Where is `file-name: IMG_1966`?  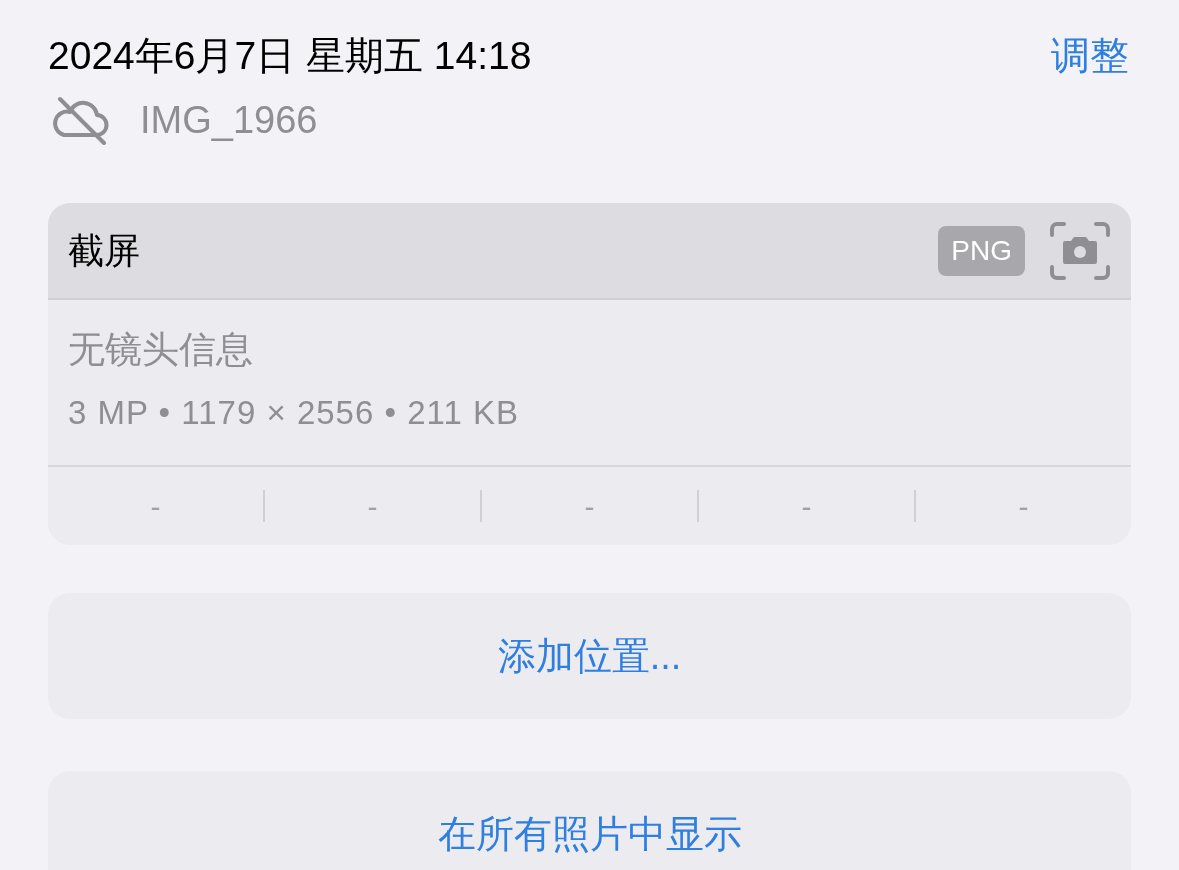
file-name: IMG_1966 is located at coordinates (229, 120).